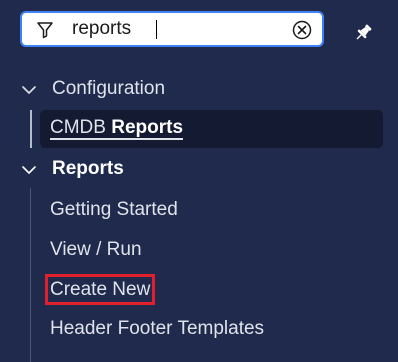 This screenshot has height=362, width=398. I want to click on nav-section-reports-label: Reports, so click(88, 168).